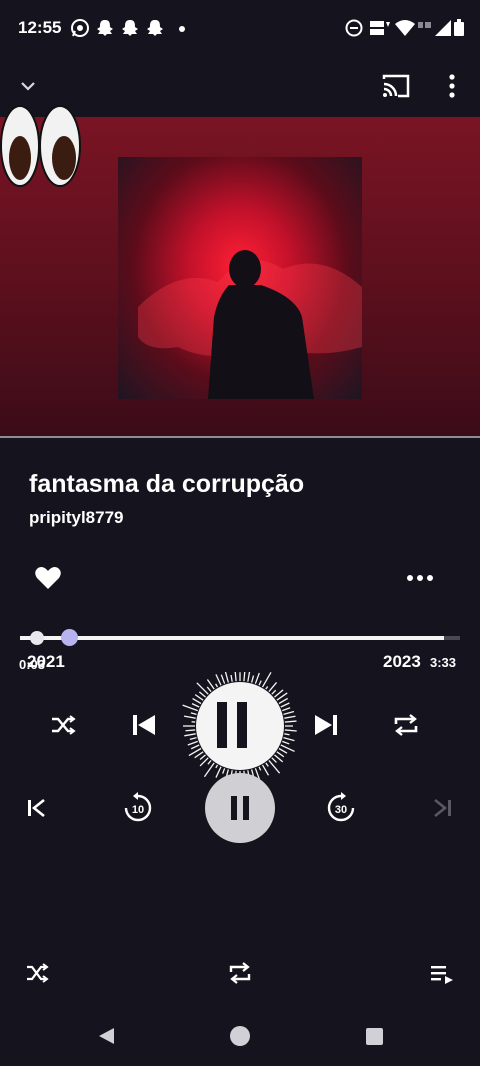  What do you see at coordinates (42, 146) in the screenshot?
I see `eyes-sticker` at bounding box center [42, 146].